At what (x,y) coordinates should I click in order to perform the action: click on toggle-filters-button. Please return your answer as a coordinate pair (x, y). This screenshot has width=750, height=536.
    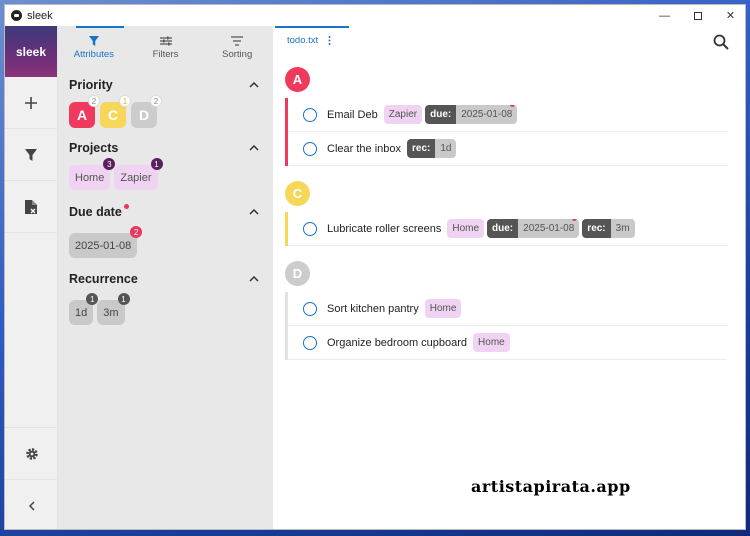
    Looking at the image, I should click on (31, 155).